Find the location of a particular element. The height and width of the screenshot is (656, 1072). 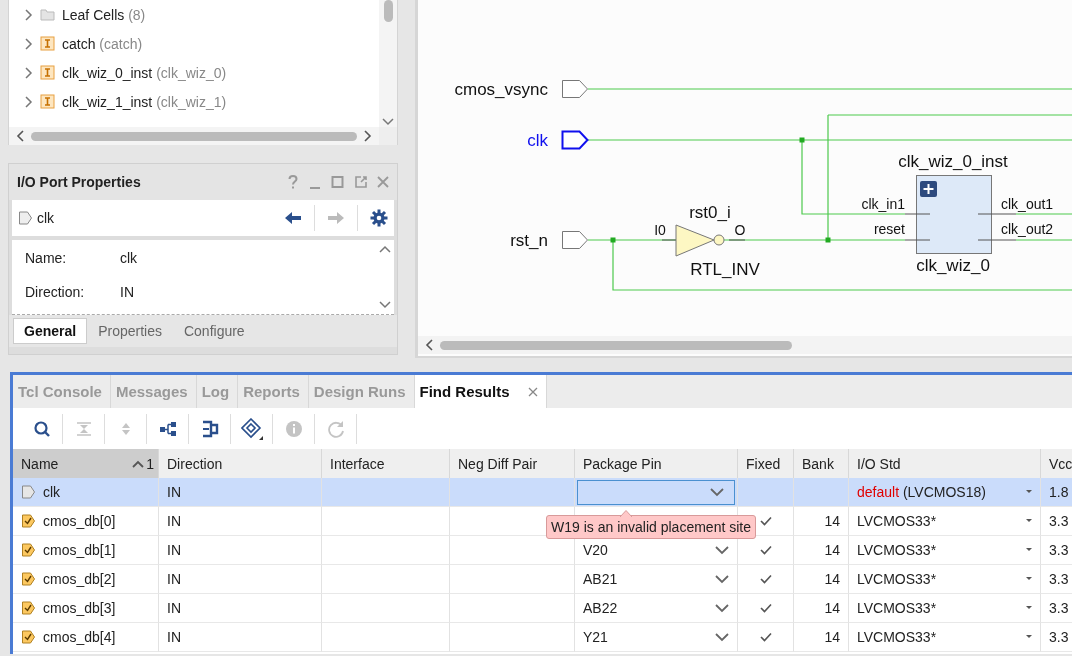

scroll-up-icon is located at coordinates (385, 249).